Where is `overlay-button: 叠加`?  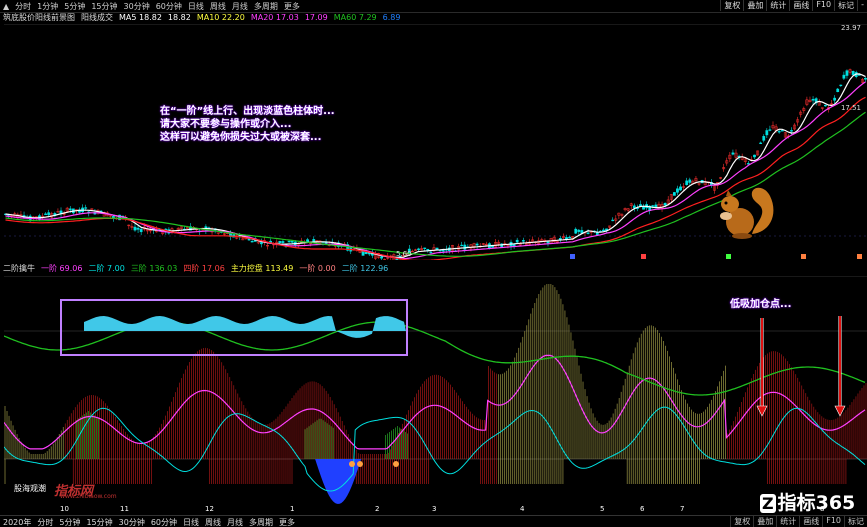 overlay-button: 叠加 is located at coordinates (754, 5).